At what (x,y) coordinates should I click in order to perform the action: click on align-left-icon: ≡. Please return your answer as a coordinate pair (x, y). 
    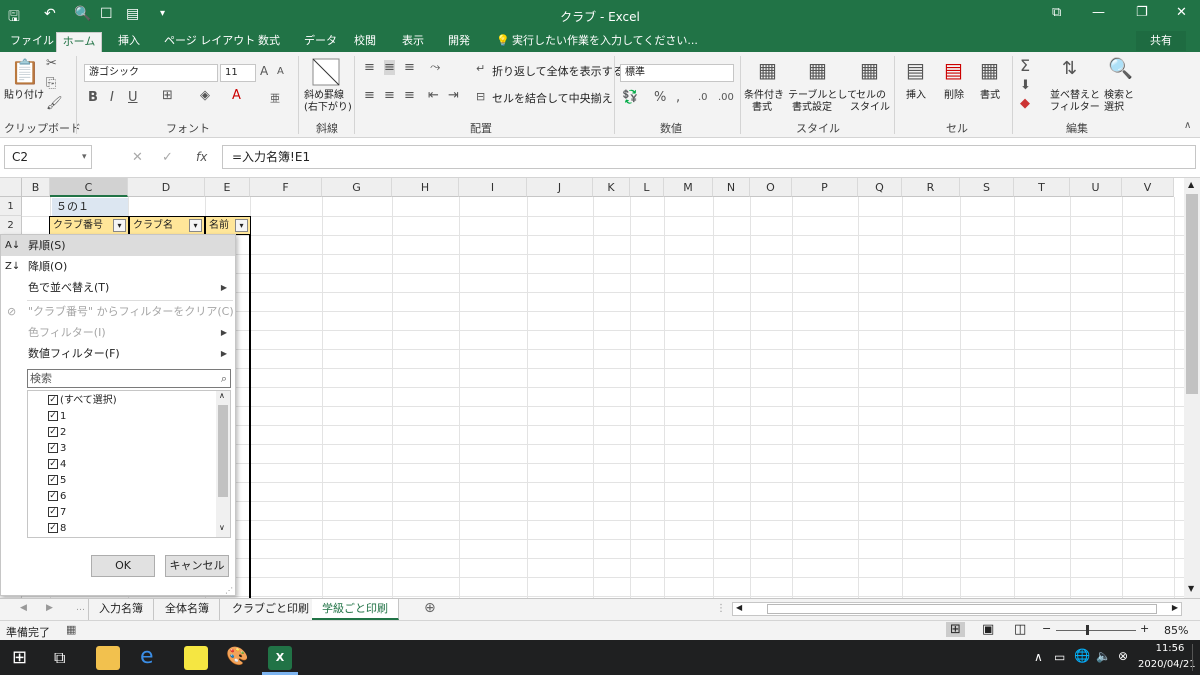
    Looking at the image, I should click on (369, 95).